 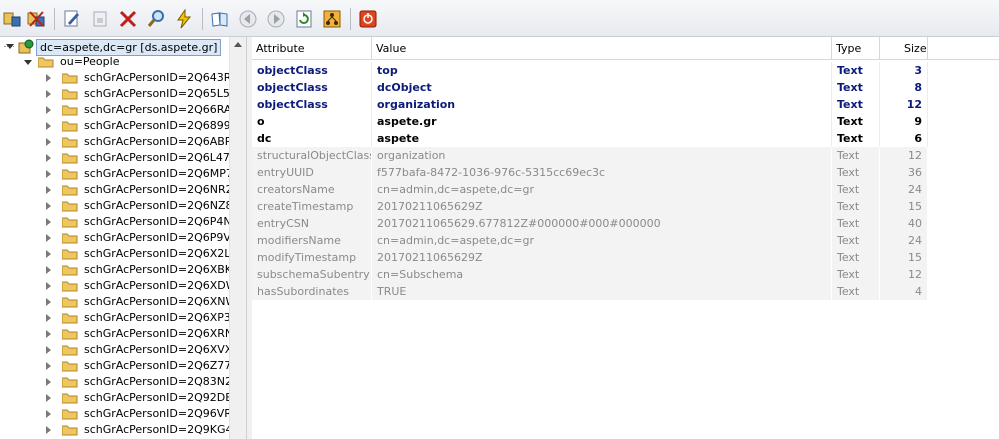 I want to click on attribute-name: entryCSN, so click(x=312, y=223).